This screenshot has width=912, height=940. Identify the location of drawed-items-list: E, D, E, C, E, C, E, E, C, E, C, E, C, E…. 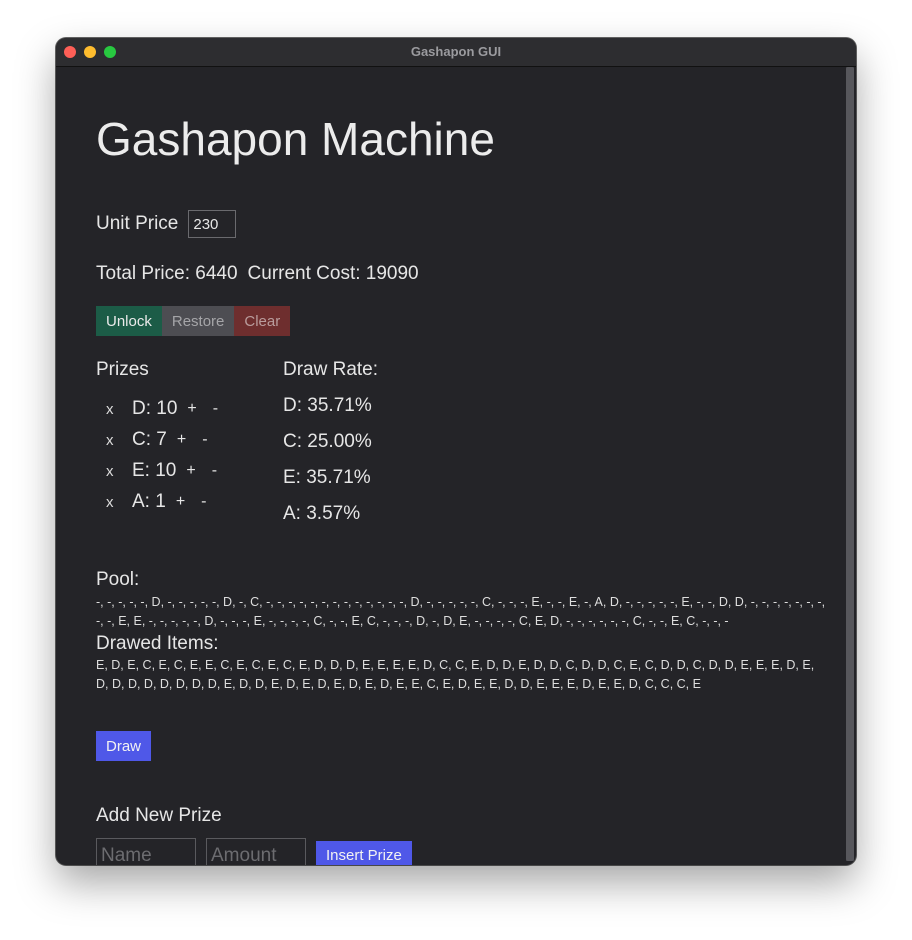
(455, 674).